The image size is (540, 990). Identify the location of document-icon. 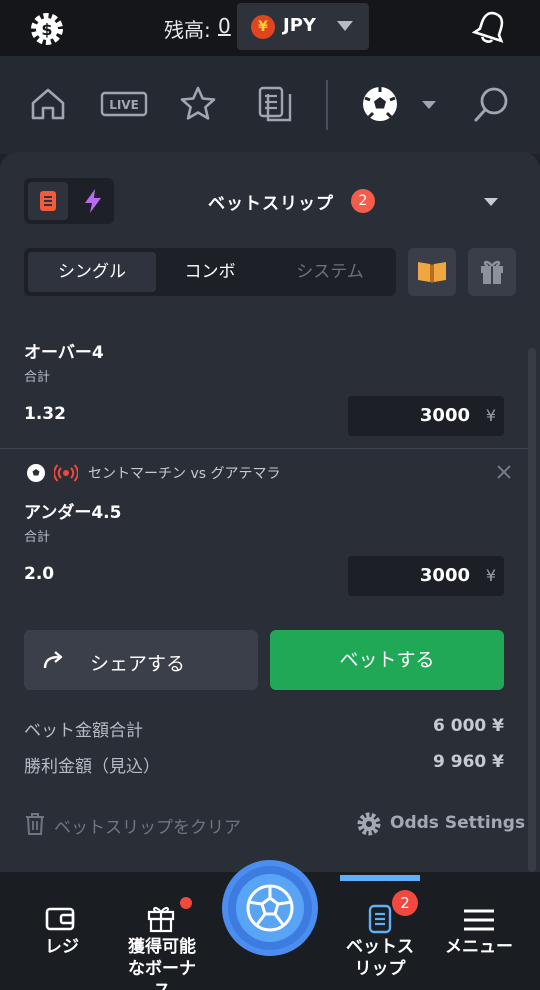
(48, 201).